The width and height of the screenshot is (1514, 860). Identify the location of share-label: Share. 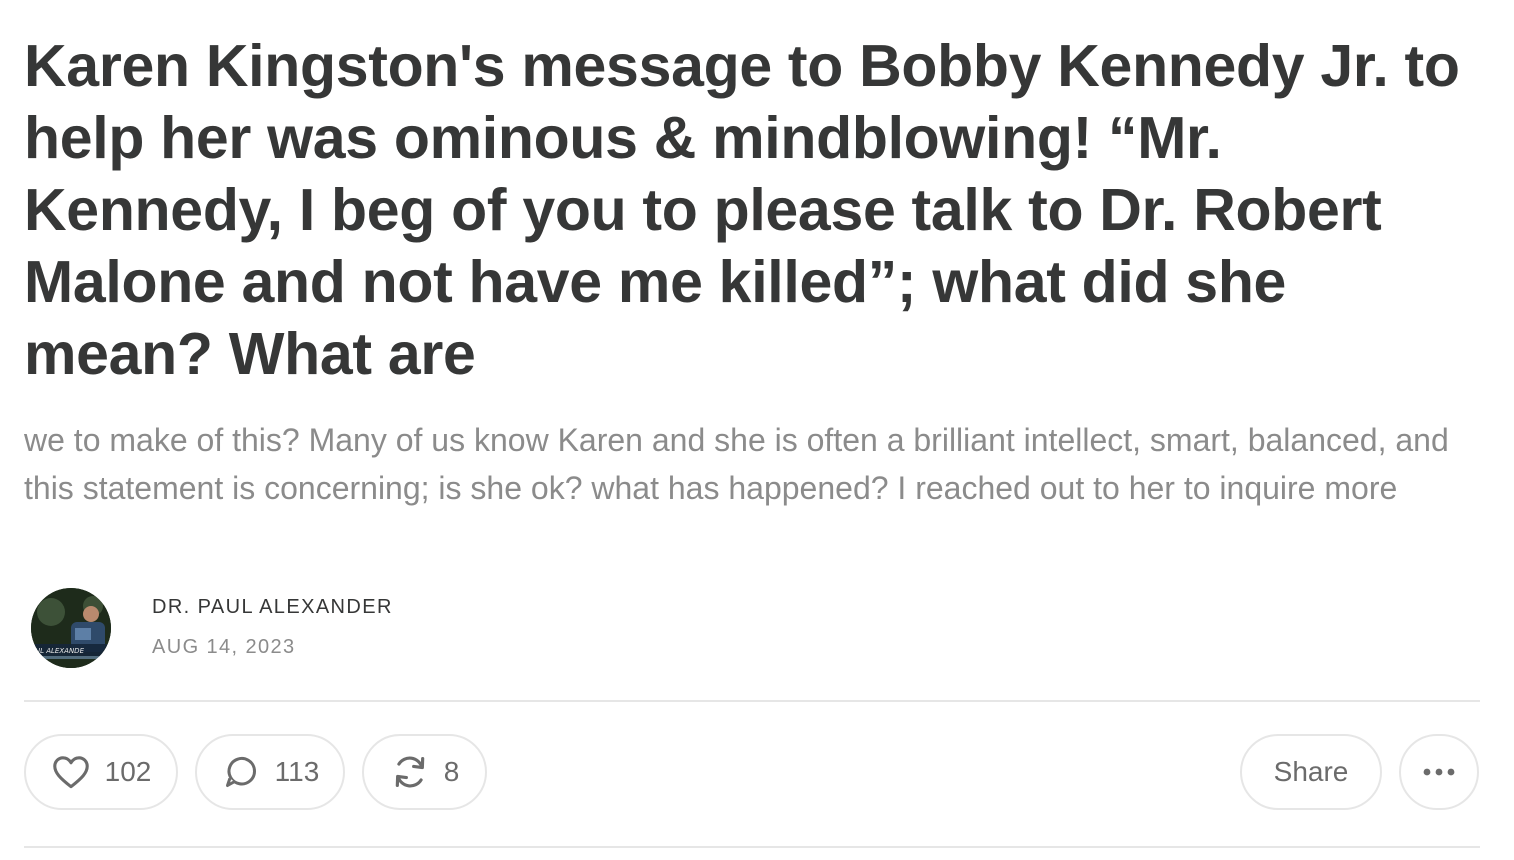
(1311, 771).